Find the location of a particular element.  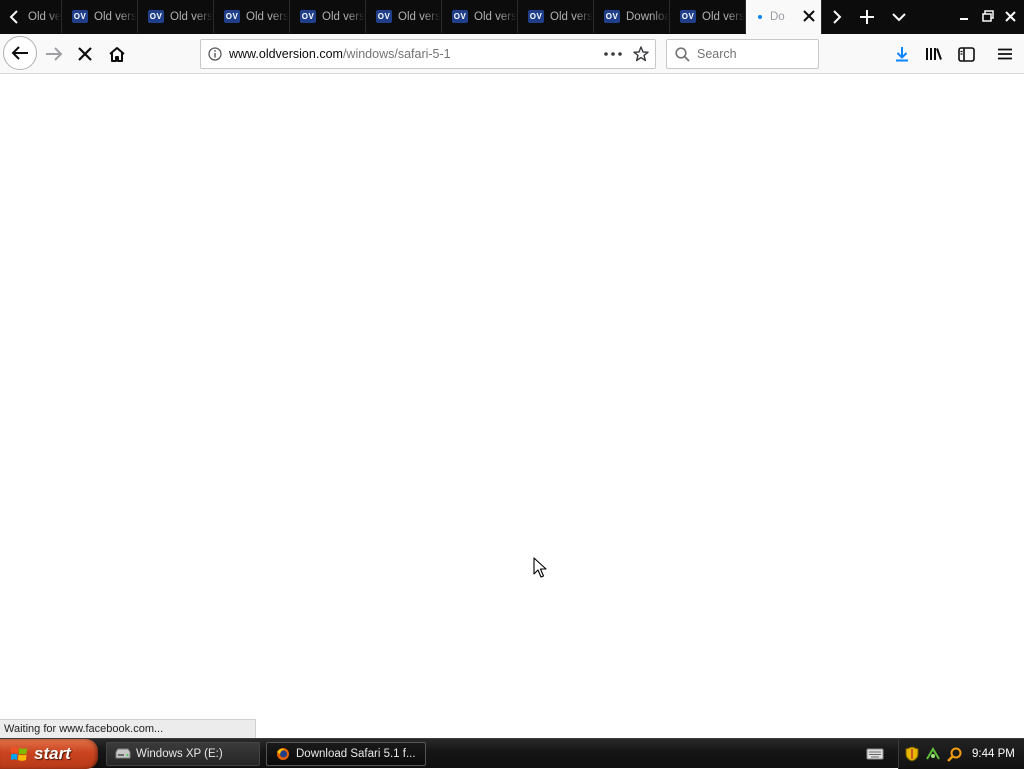

hamburger-menu-icon is located at coordinates (1005, 54).